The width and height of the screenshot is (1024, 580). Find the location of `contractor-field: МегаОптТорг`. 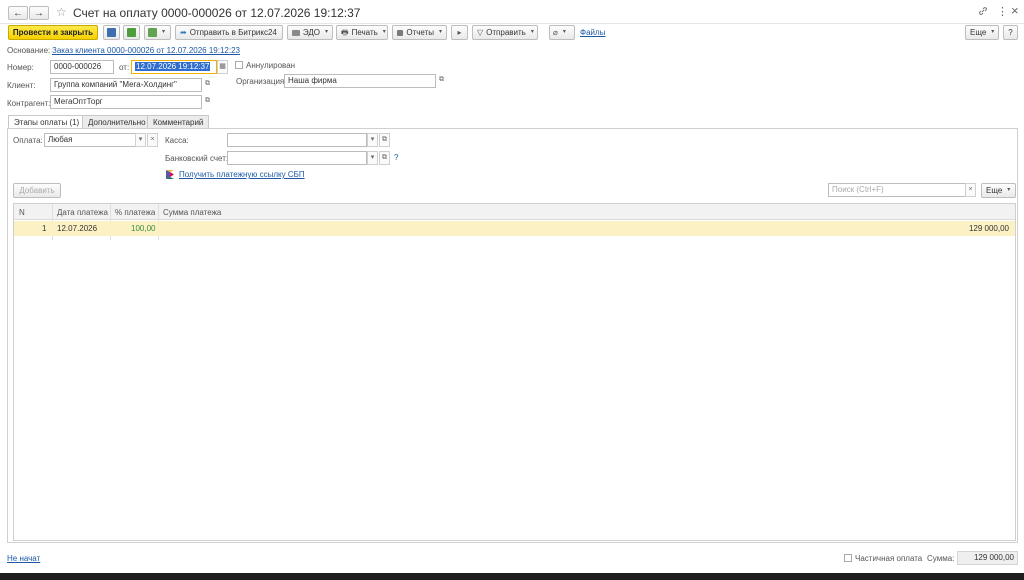

contractor-field: МегаОптТорг is located at coordinates (126, 102).